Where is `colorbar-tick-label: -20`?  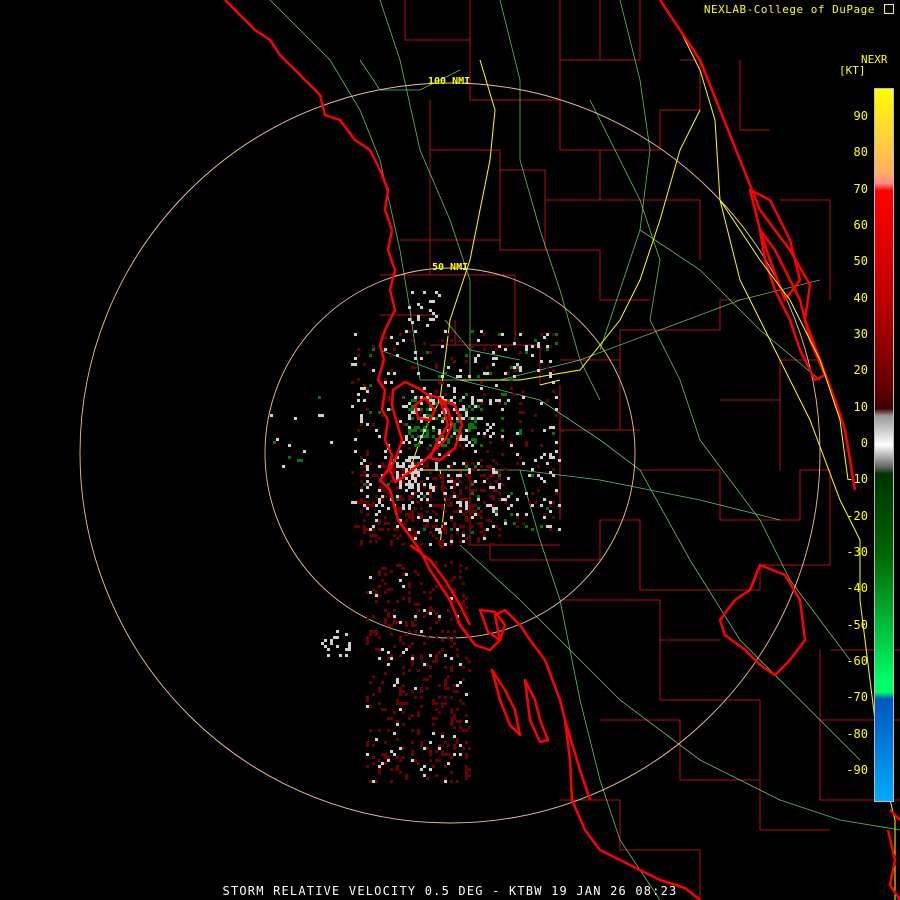
colorbar-tick-label: -20 is located at coordinates (857, 515).